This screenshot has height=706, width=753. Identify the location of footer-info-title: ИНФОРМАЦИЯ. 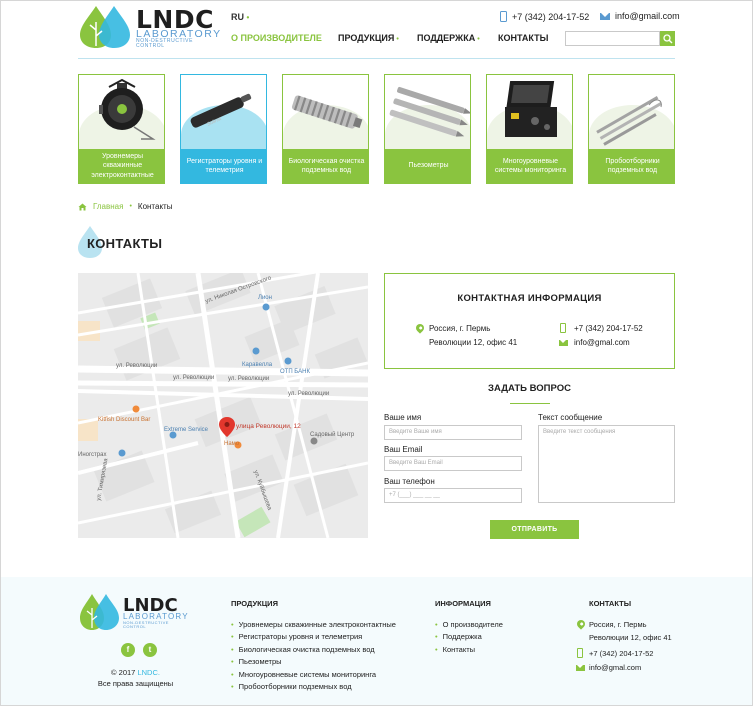
(463, 603).